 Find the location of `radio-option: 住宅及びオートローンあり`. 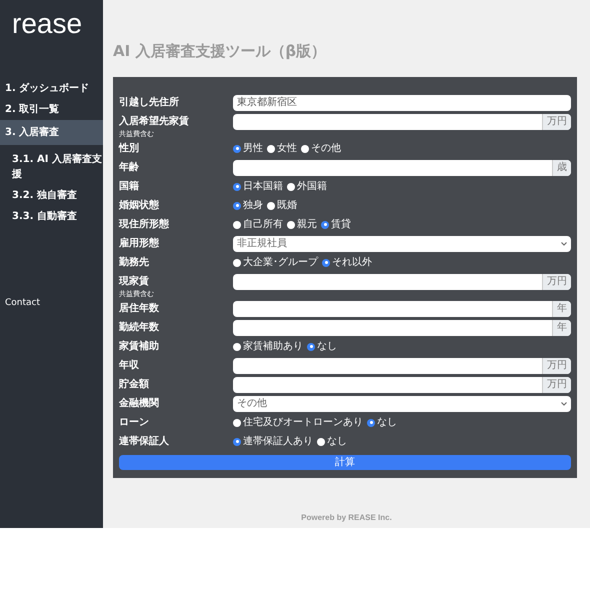

radio-option: 住宅及びオートローンあり is located at coordinates (298, 422).